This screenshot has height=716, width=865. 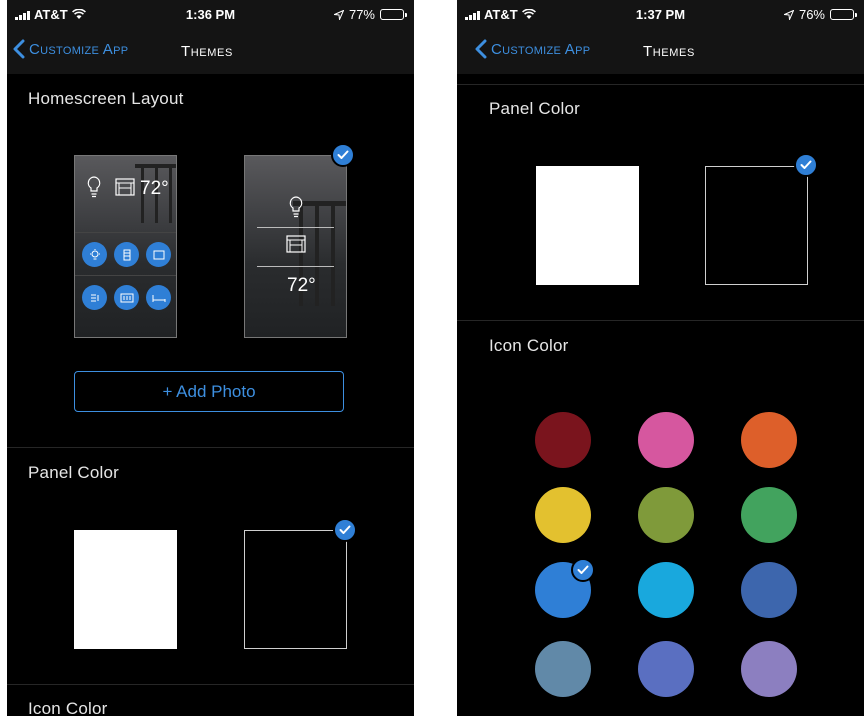 What do you see at coordinates (158, 297) in the screenshot?
I see `bed-button-icon` at bounding box center [158, 297].